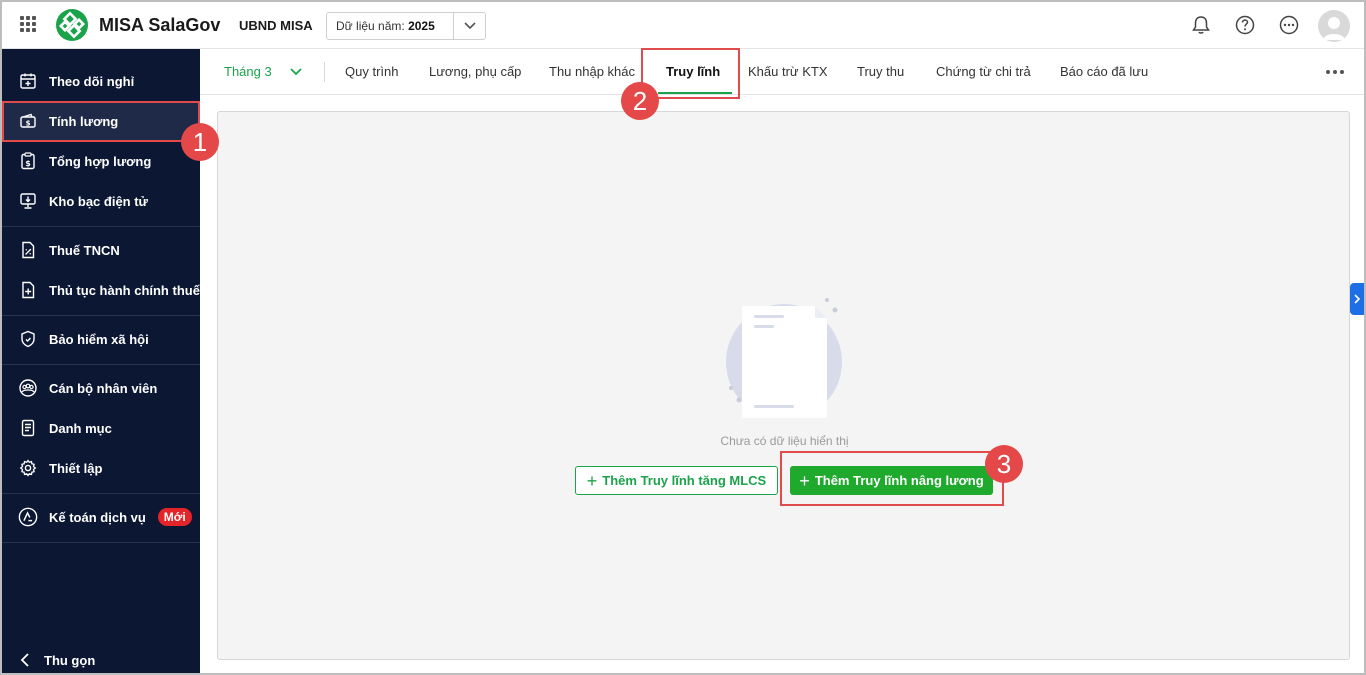  I want to click on sidebar-item-label: Theo dõi nghỉ, so click(92, 81).